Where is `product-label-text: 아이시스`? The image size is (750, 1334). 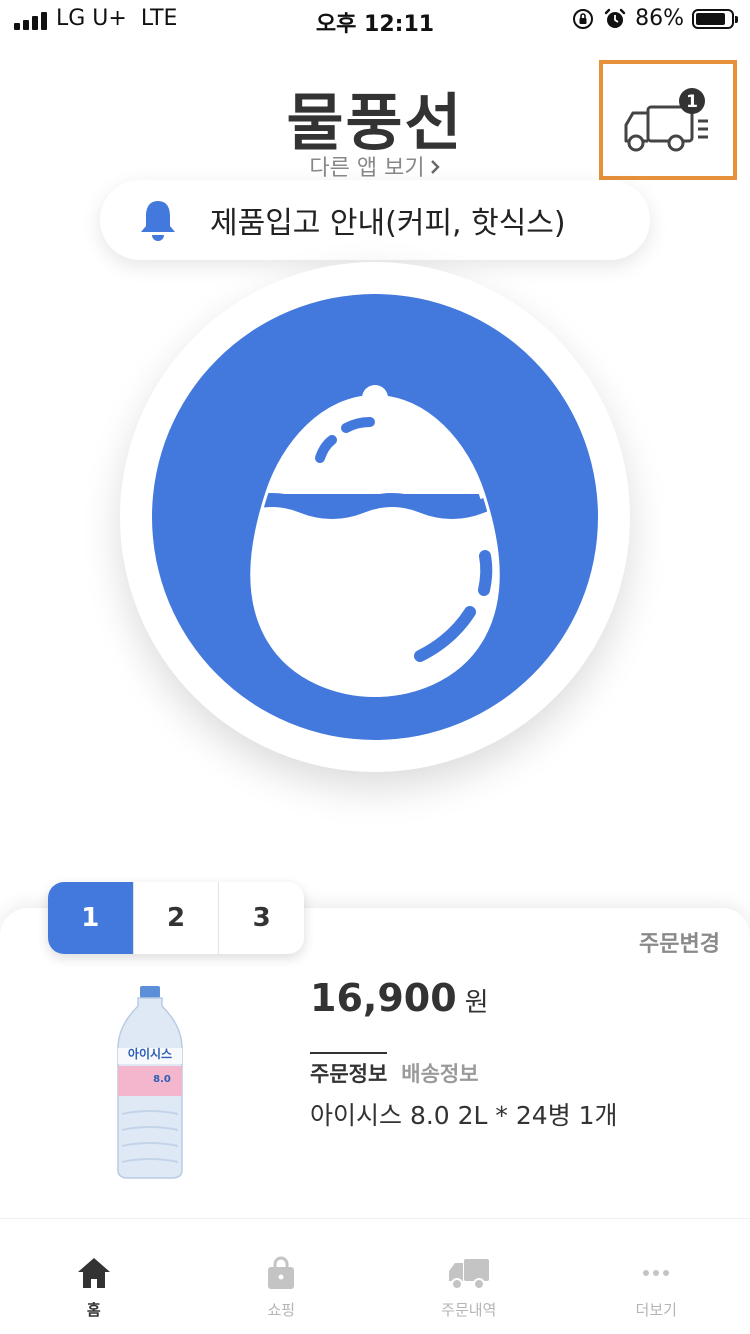
product-label-text: 아이시스 is located at coordinates (150, 1053).